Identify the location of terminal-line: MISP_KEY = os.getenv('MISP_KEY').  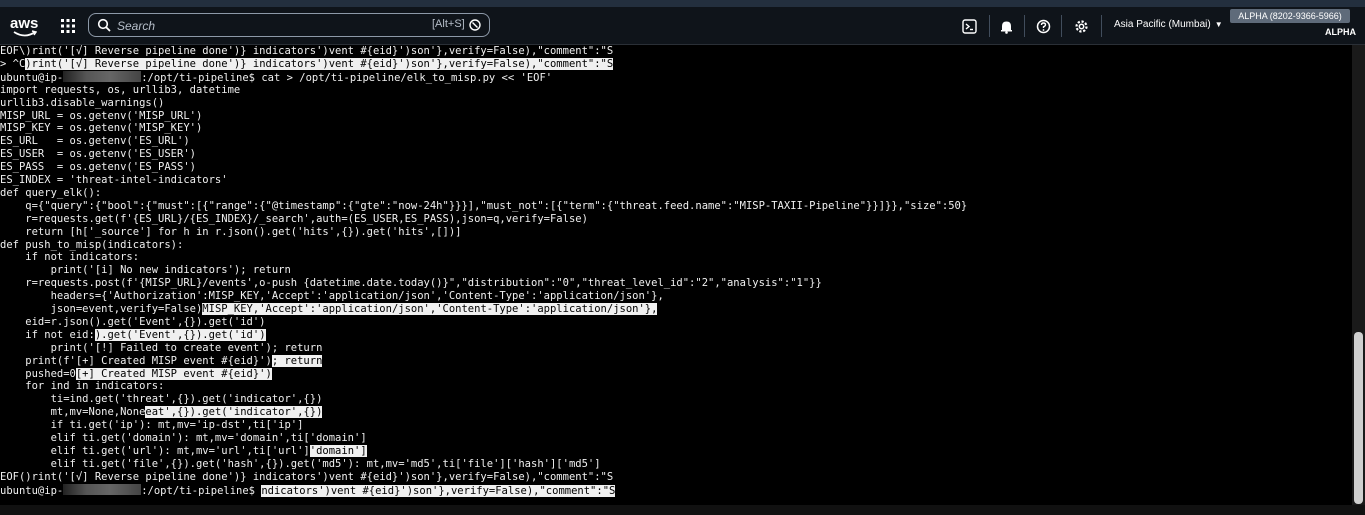
(101, 128).